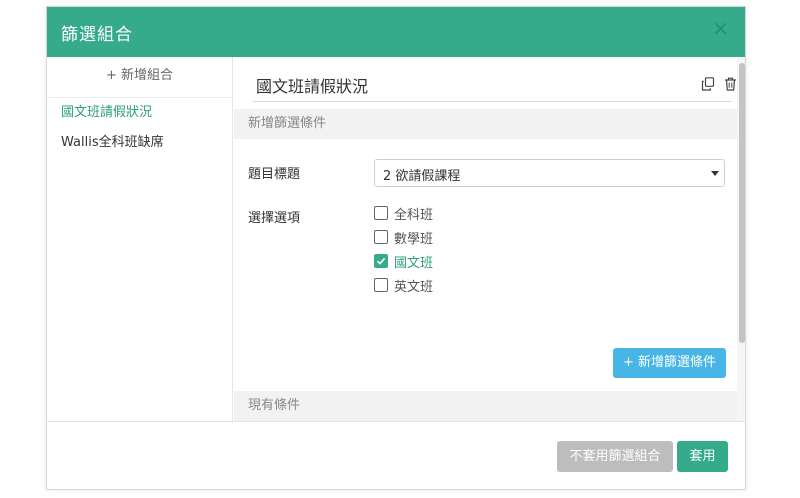 Image resolution: width=800 pixels, height=498 pixels. Describe the element at coordinates (615, 456) in the screenshot. I see `no-apply-button: 不套用篩選組合` at that location.